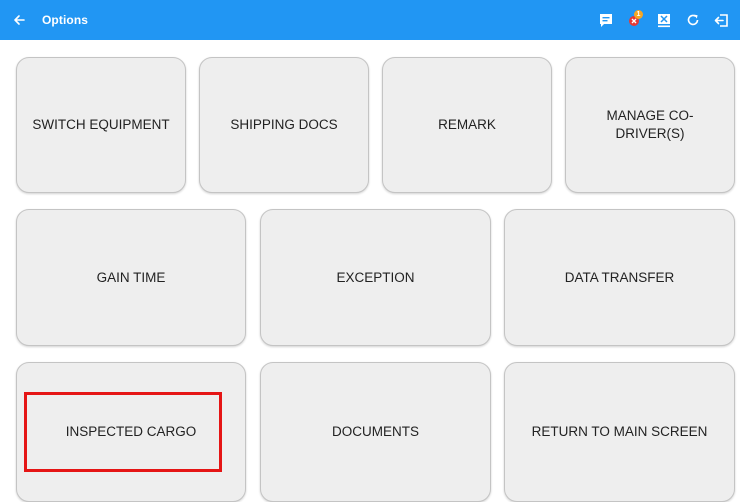 This screenshot has width=740, height=502. I want to click on exception-button: EXCEPTION, so click(375, 277).